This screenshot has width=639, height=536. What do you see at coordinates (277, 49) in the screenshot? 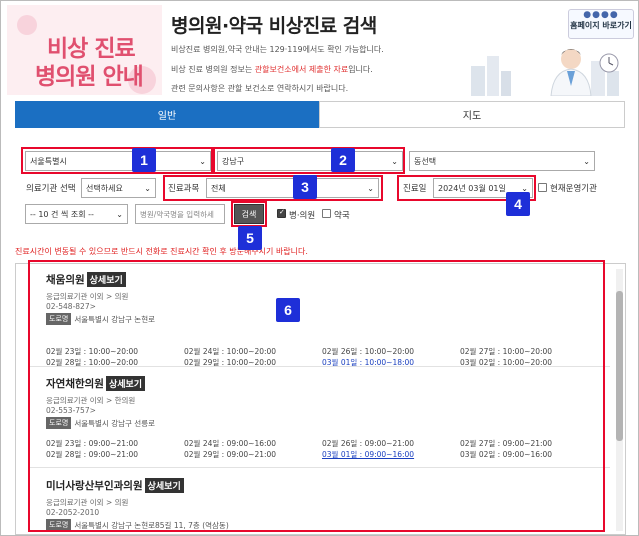
I see `info-line-1: 비상진료 병의원,약국 안내는 129·119에서도 확인 가능합니다.` at bounding box center [277, 49].